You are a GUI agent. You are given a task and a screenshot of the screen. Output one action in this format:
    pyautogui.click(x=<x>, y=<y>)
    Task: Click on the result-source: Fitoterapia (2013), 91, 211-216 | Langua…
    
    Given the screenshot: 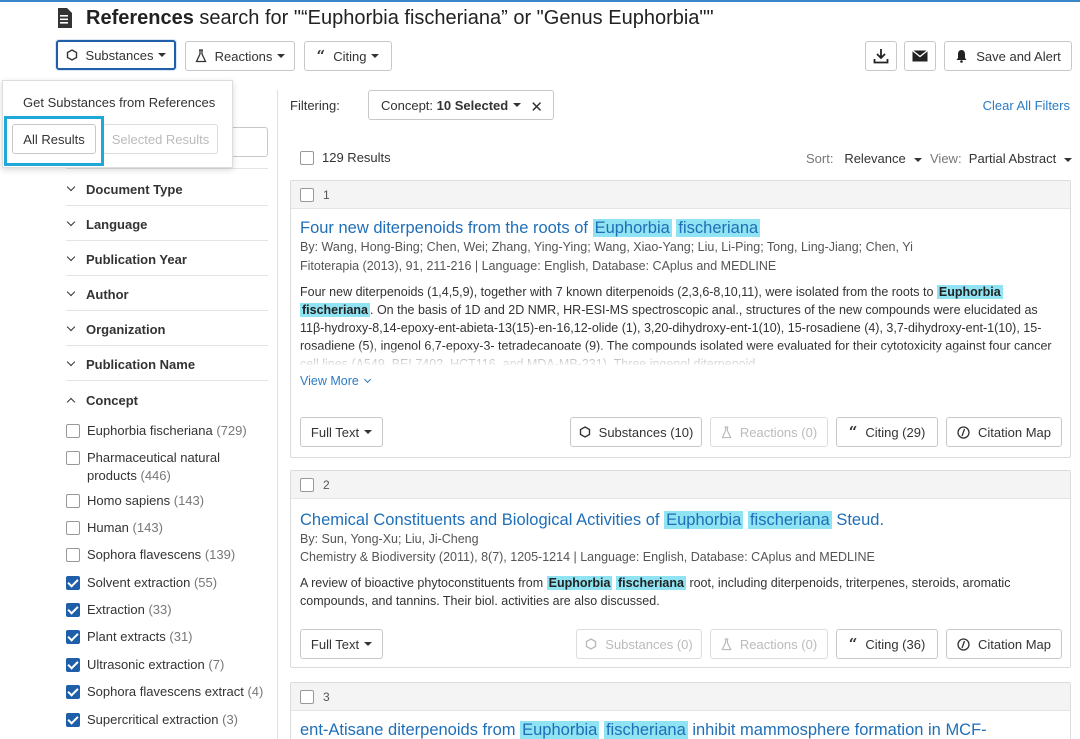 What is the action you would take?
    pyautogui.click(x=538, y=266)
    